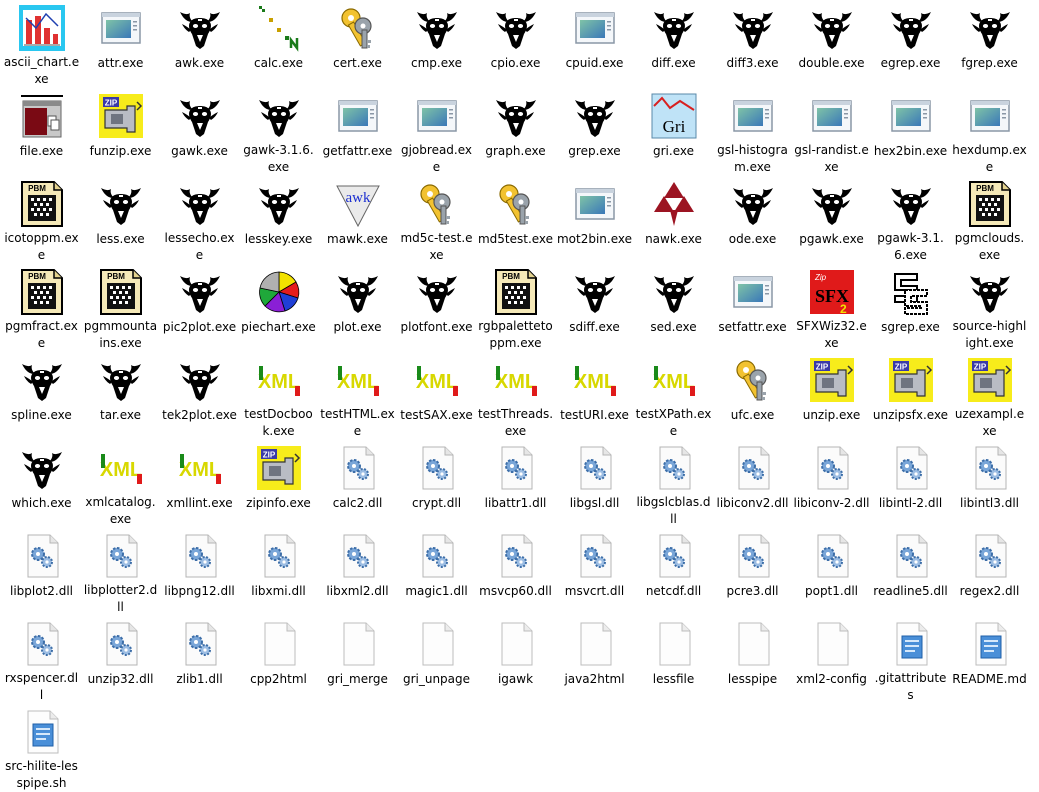  What do you see at coordinates (436, 132) in the screenshot?
I see `file-item: gjobread.exe` at bounding box center [436, 132].